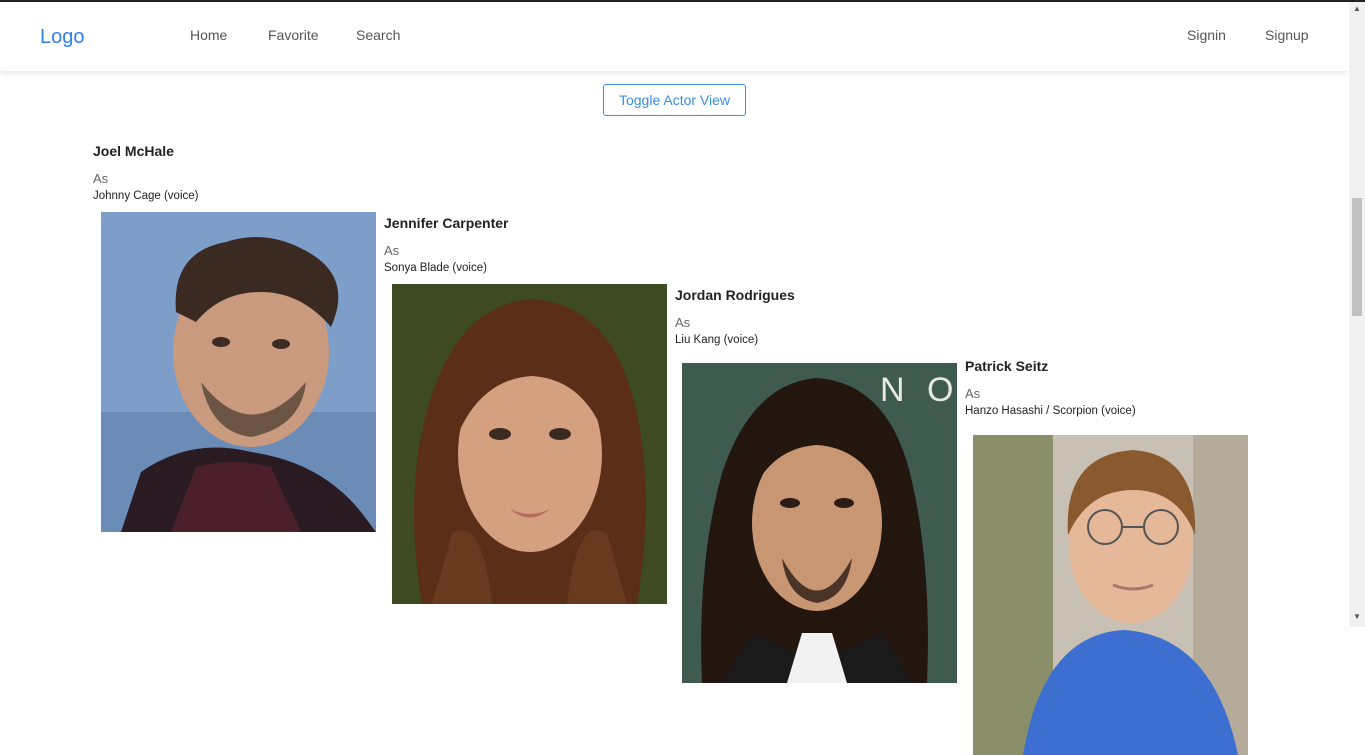 Image resolution: width=1365 pixels, height=755 pixels. Describe the element at coordinates (1357, 616) in the screenshot. I see `scroll-down-arrow-icon: ▼` at that location.